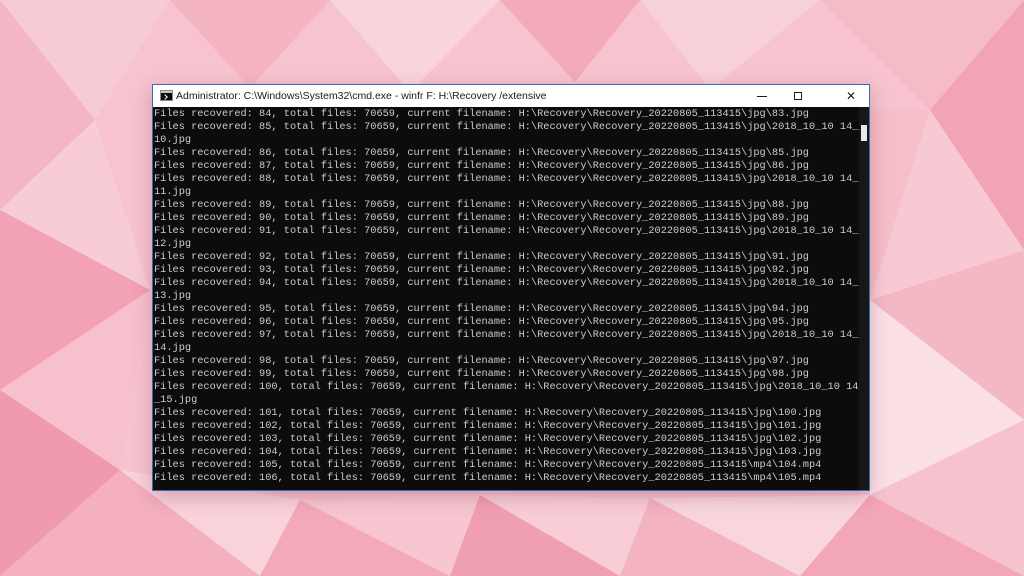  Describe the element at coordinates (173, 348) in the screenshot. I see `console-line: 14.jpg` at that location.